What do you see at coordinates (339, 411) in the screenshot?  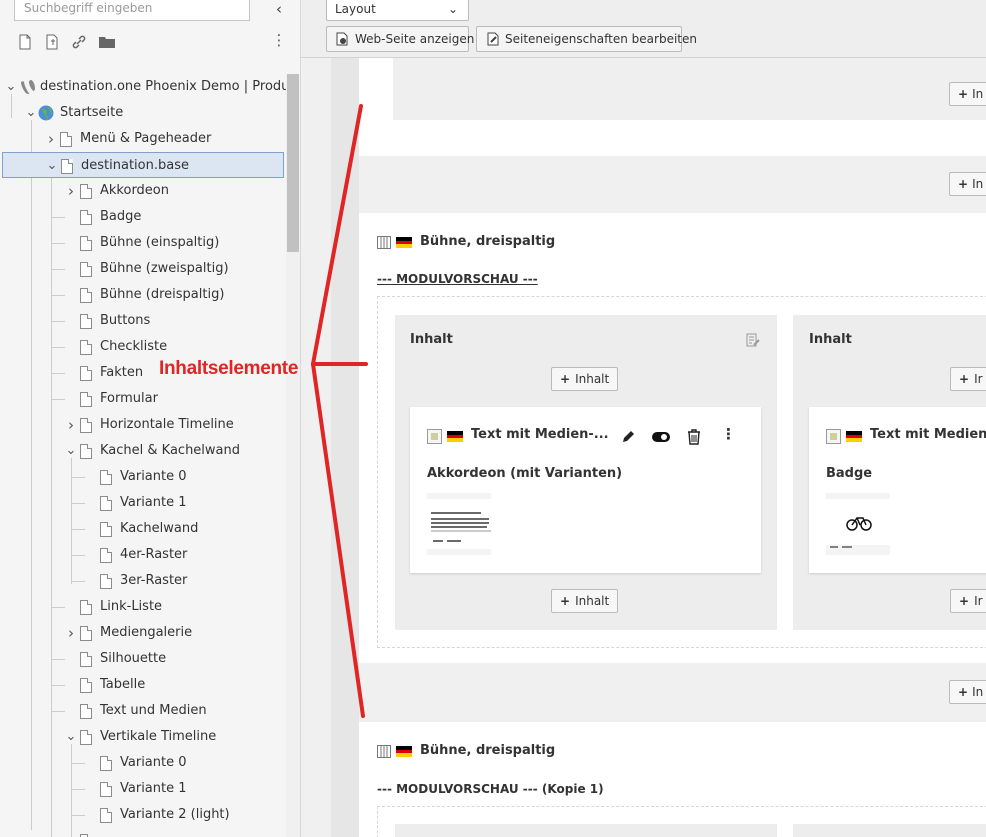 I see `annotation-bracket` at bounding box center [339, 411].